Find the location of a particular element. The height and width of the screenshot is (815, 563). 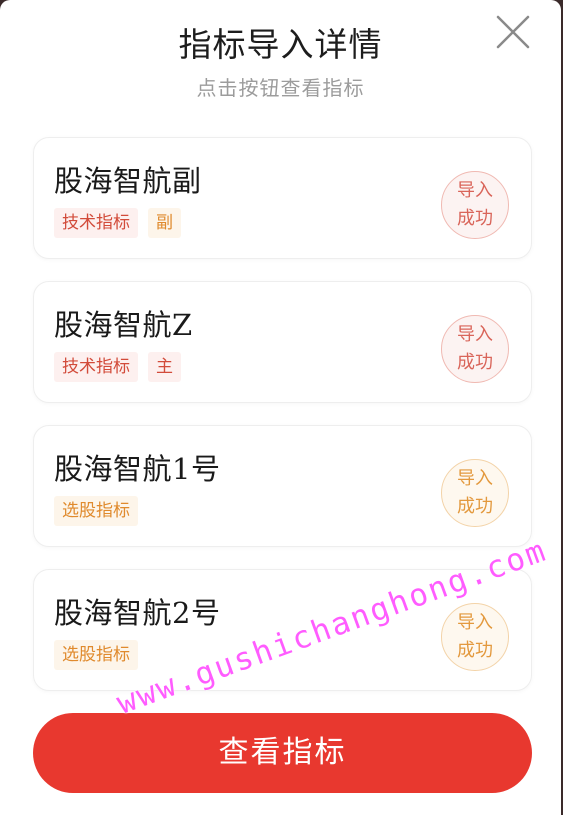

indicator-card: 股海智航Z 技术指标主 导入成功 is located at coordinates (282, 342).